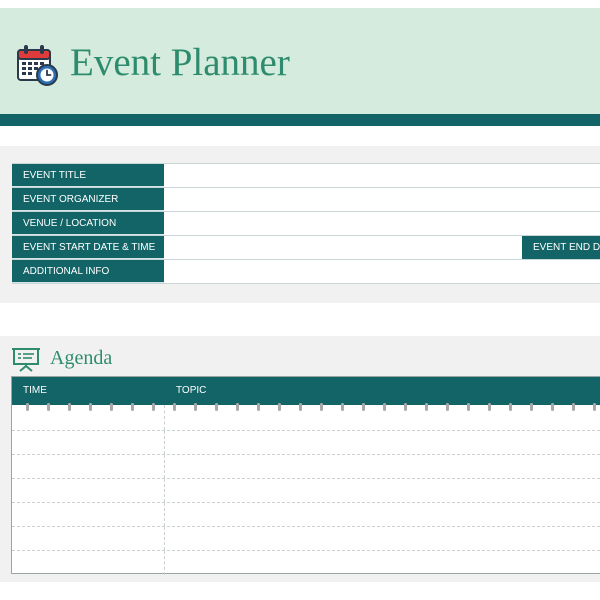 The height and width of the screenshot is (600, 600). Describe the element at coordinates (35, 390) in the screenshot. I see `column-header-time: TIME` at that location.